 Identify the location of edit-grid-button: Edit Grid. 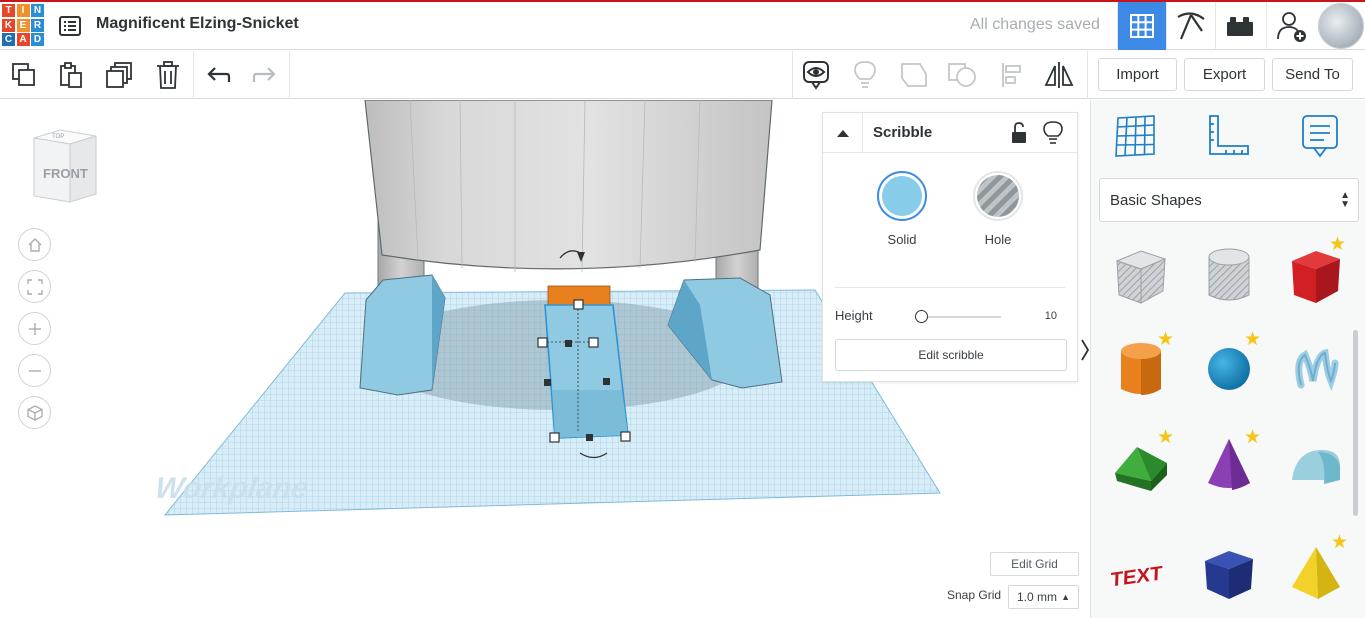
(1034, 564).